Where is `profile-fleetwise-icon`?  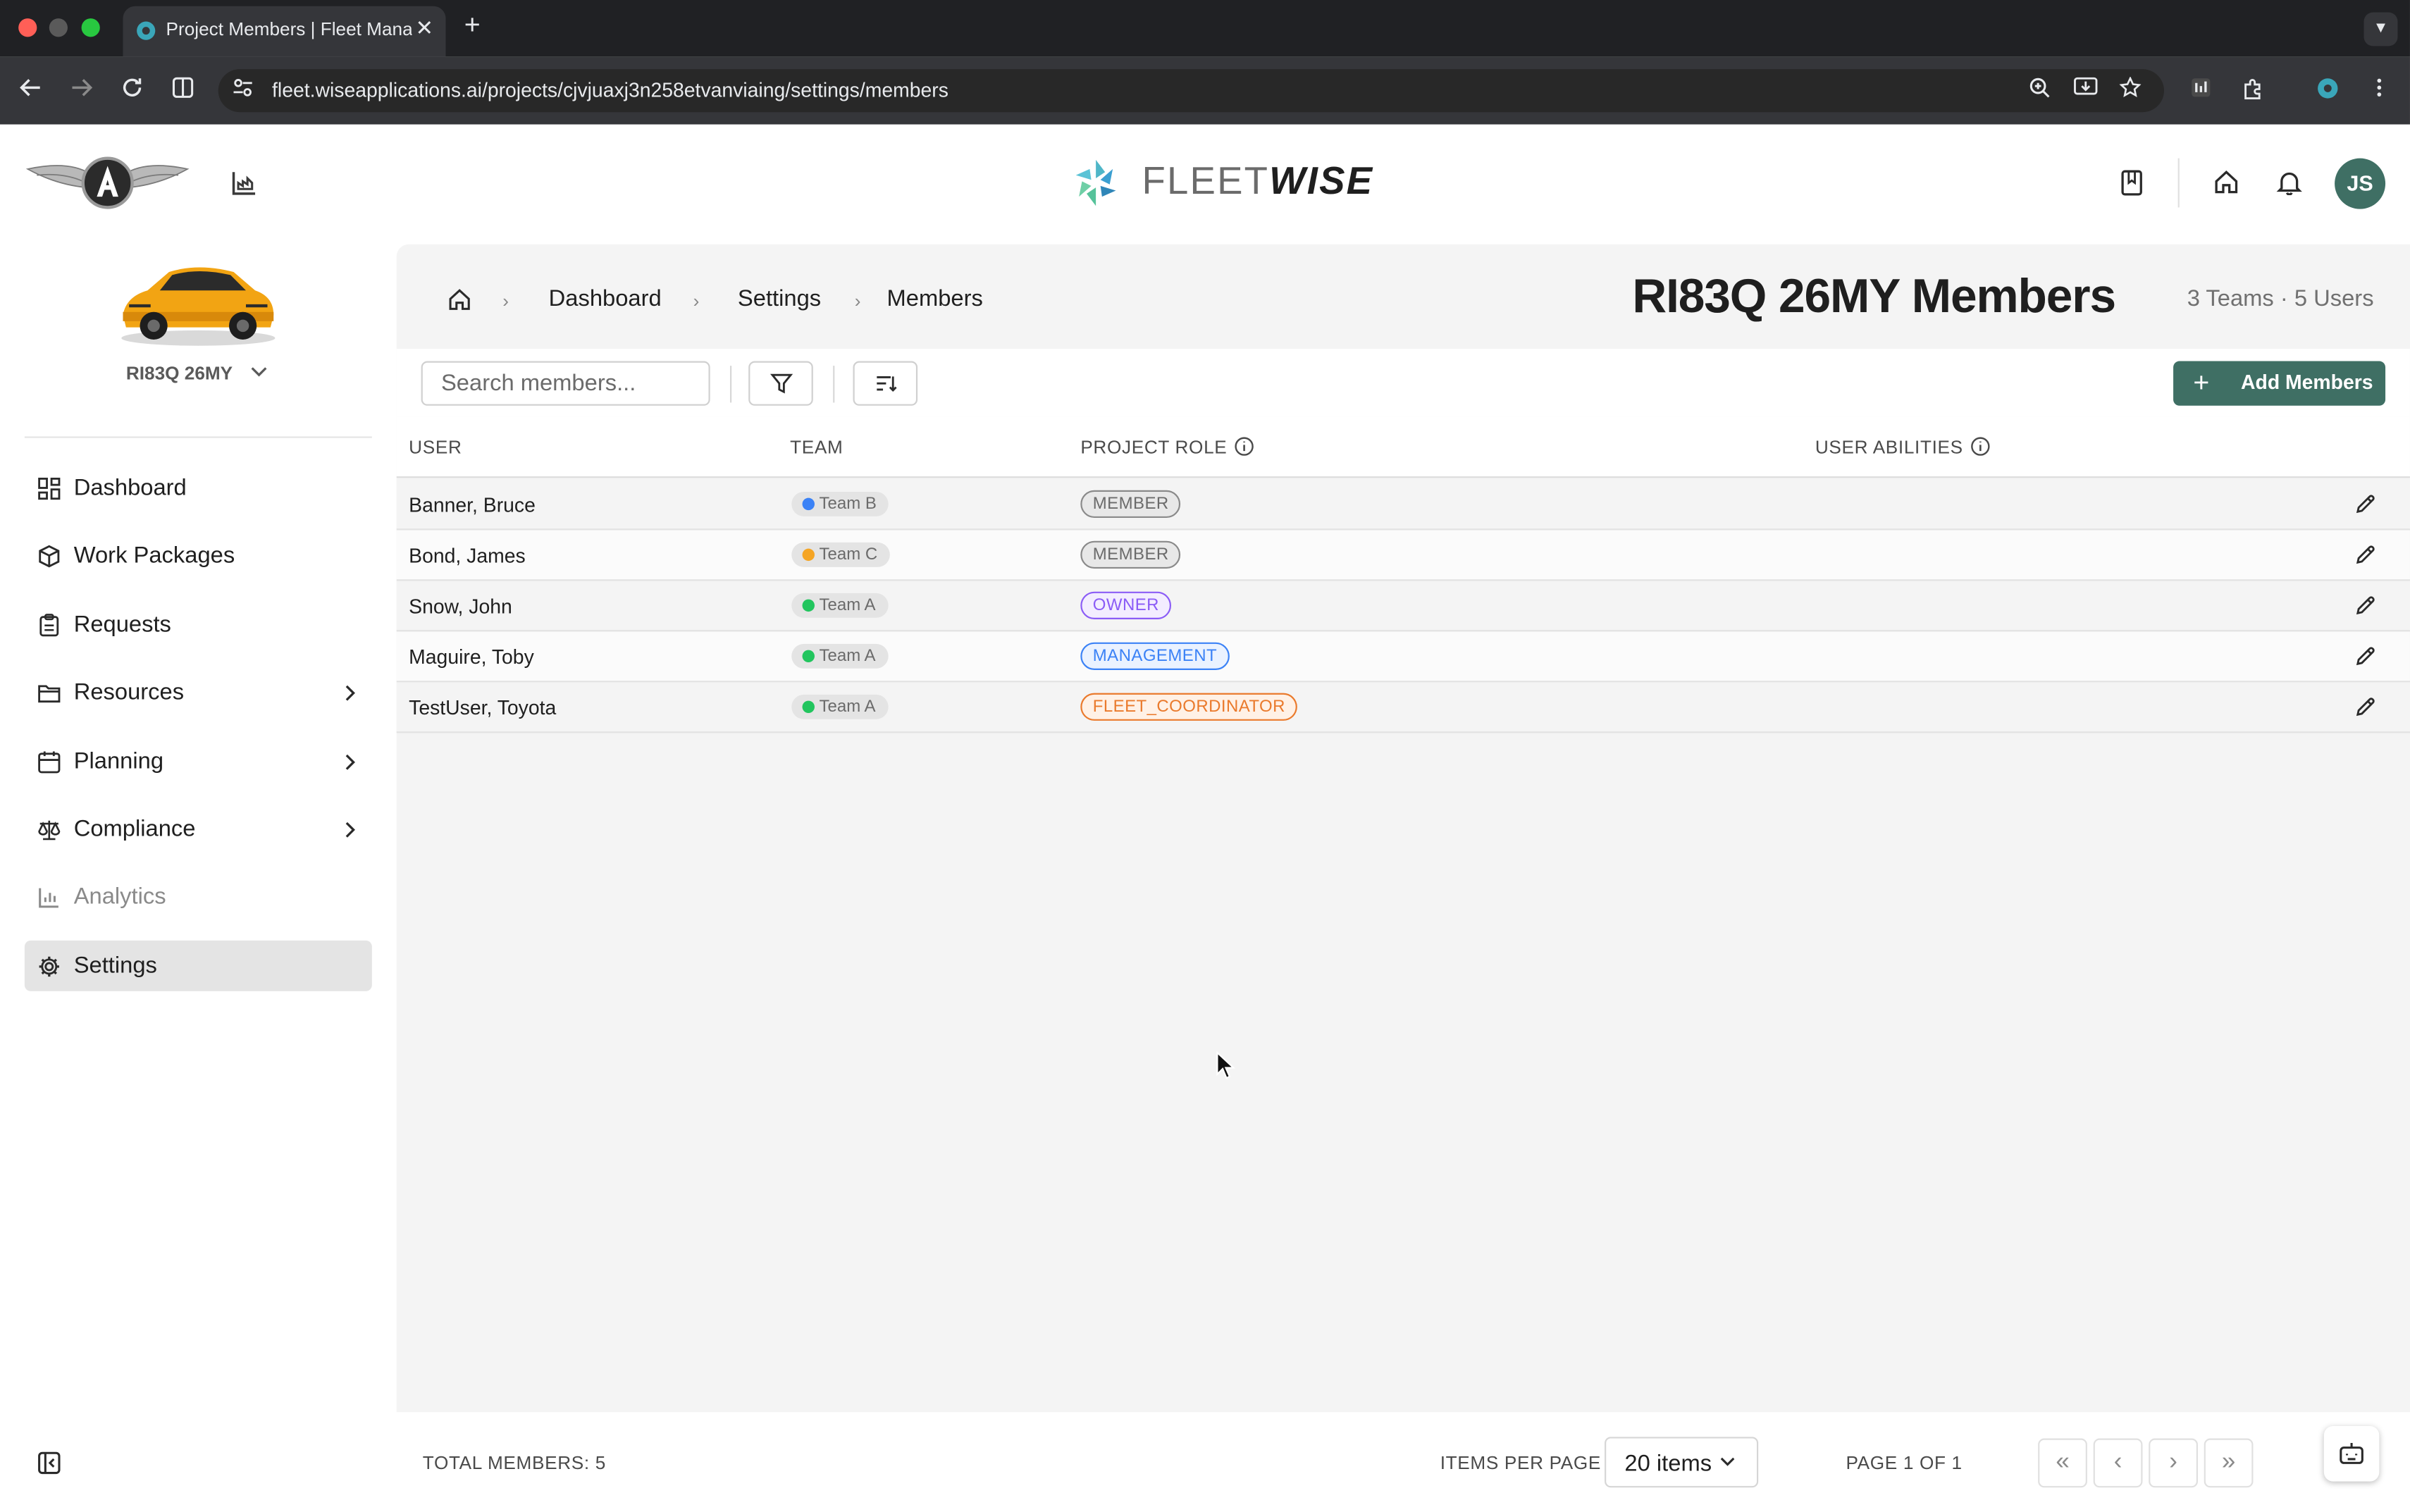 profile-fleetwise-icon is located at coordinates (2328, 88).